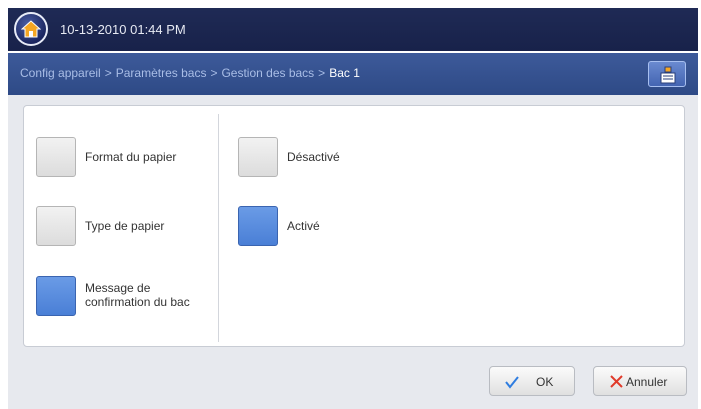 This screenshot has width=701, height=409. I want to click on option-active: Activé, so click(318, 226).